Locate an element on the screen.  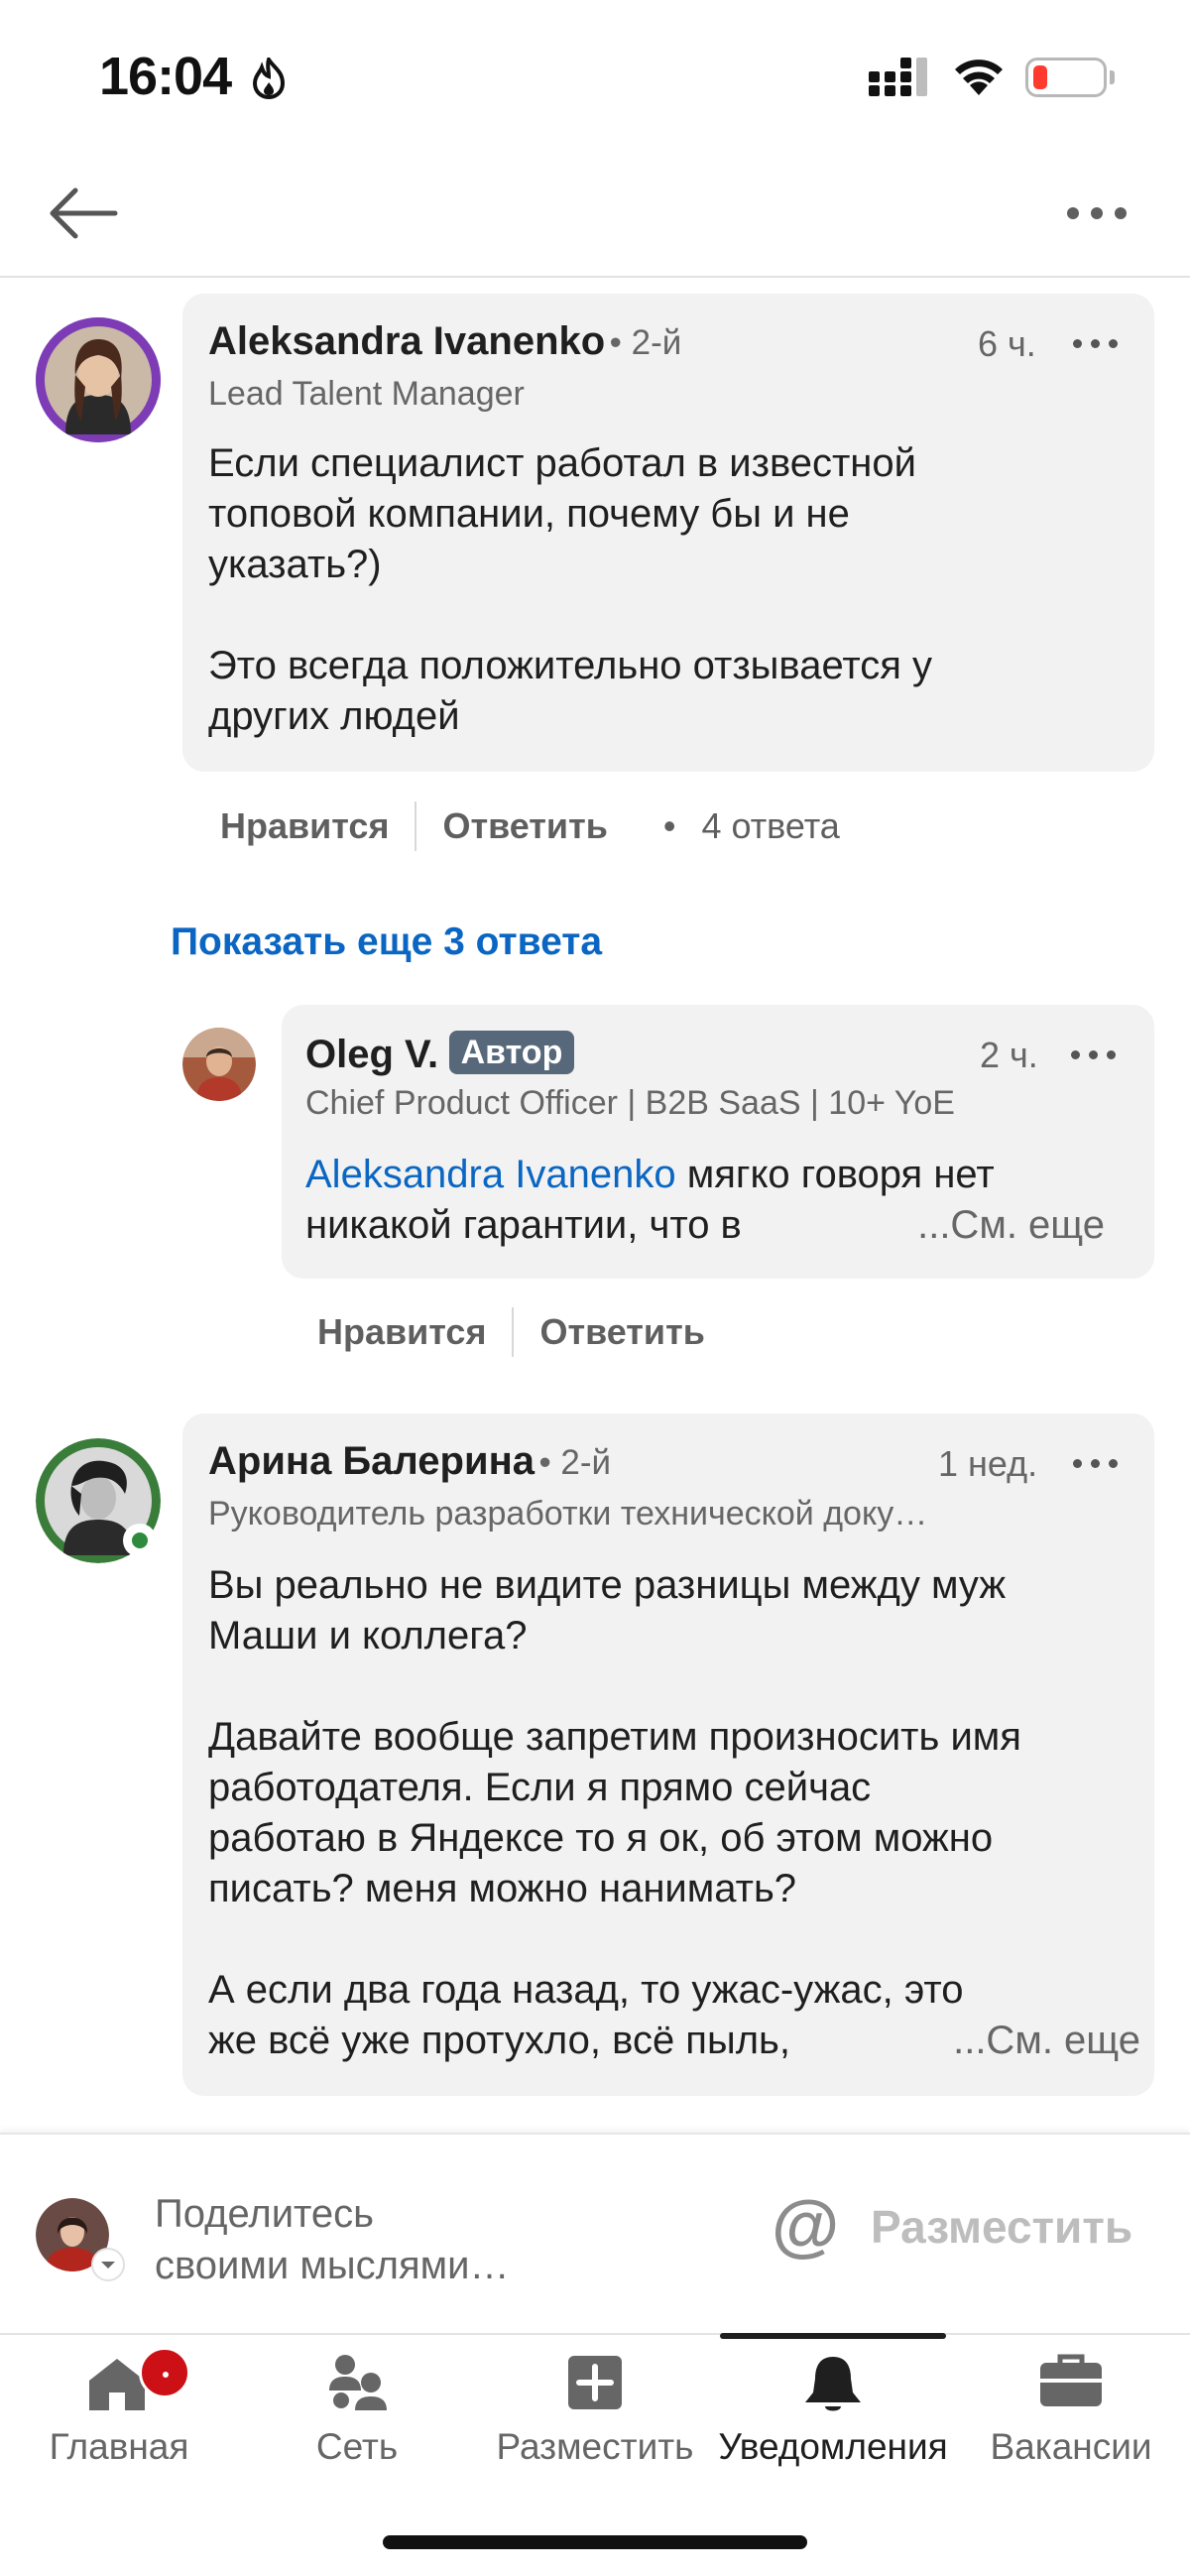
mention-at-button: @ is located at coordinates (805, 2225).